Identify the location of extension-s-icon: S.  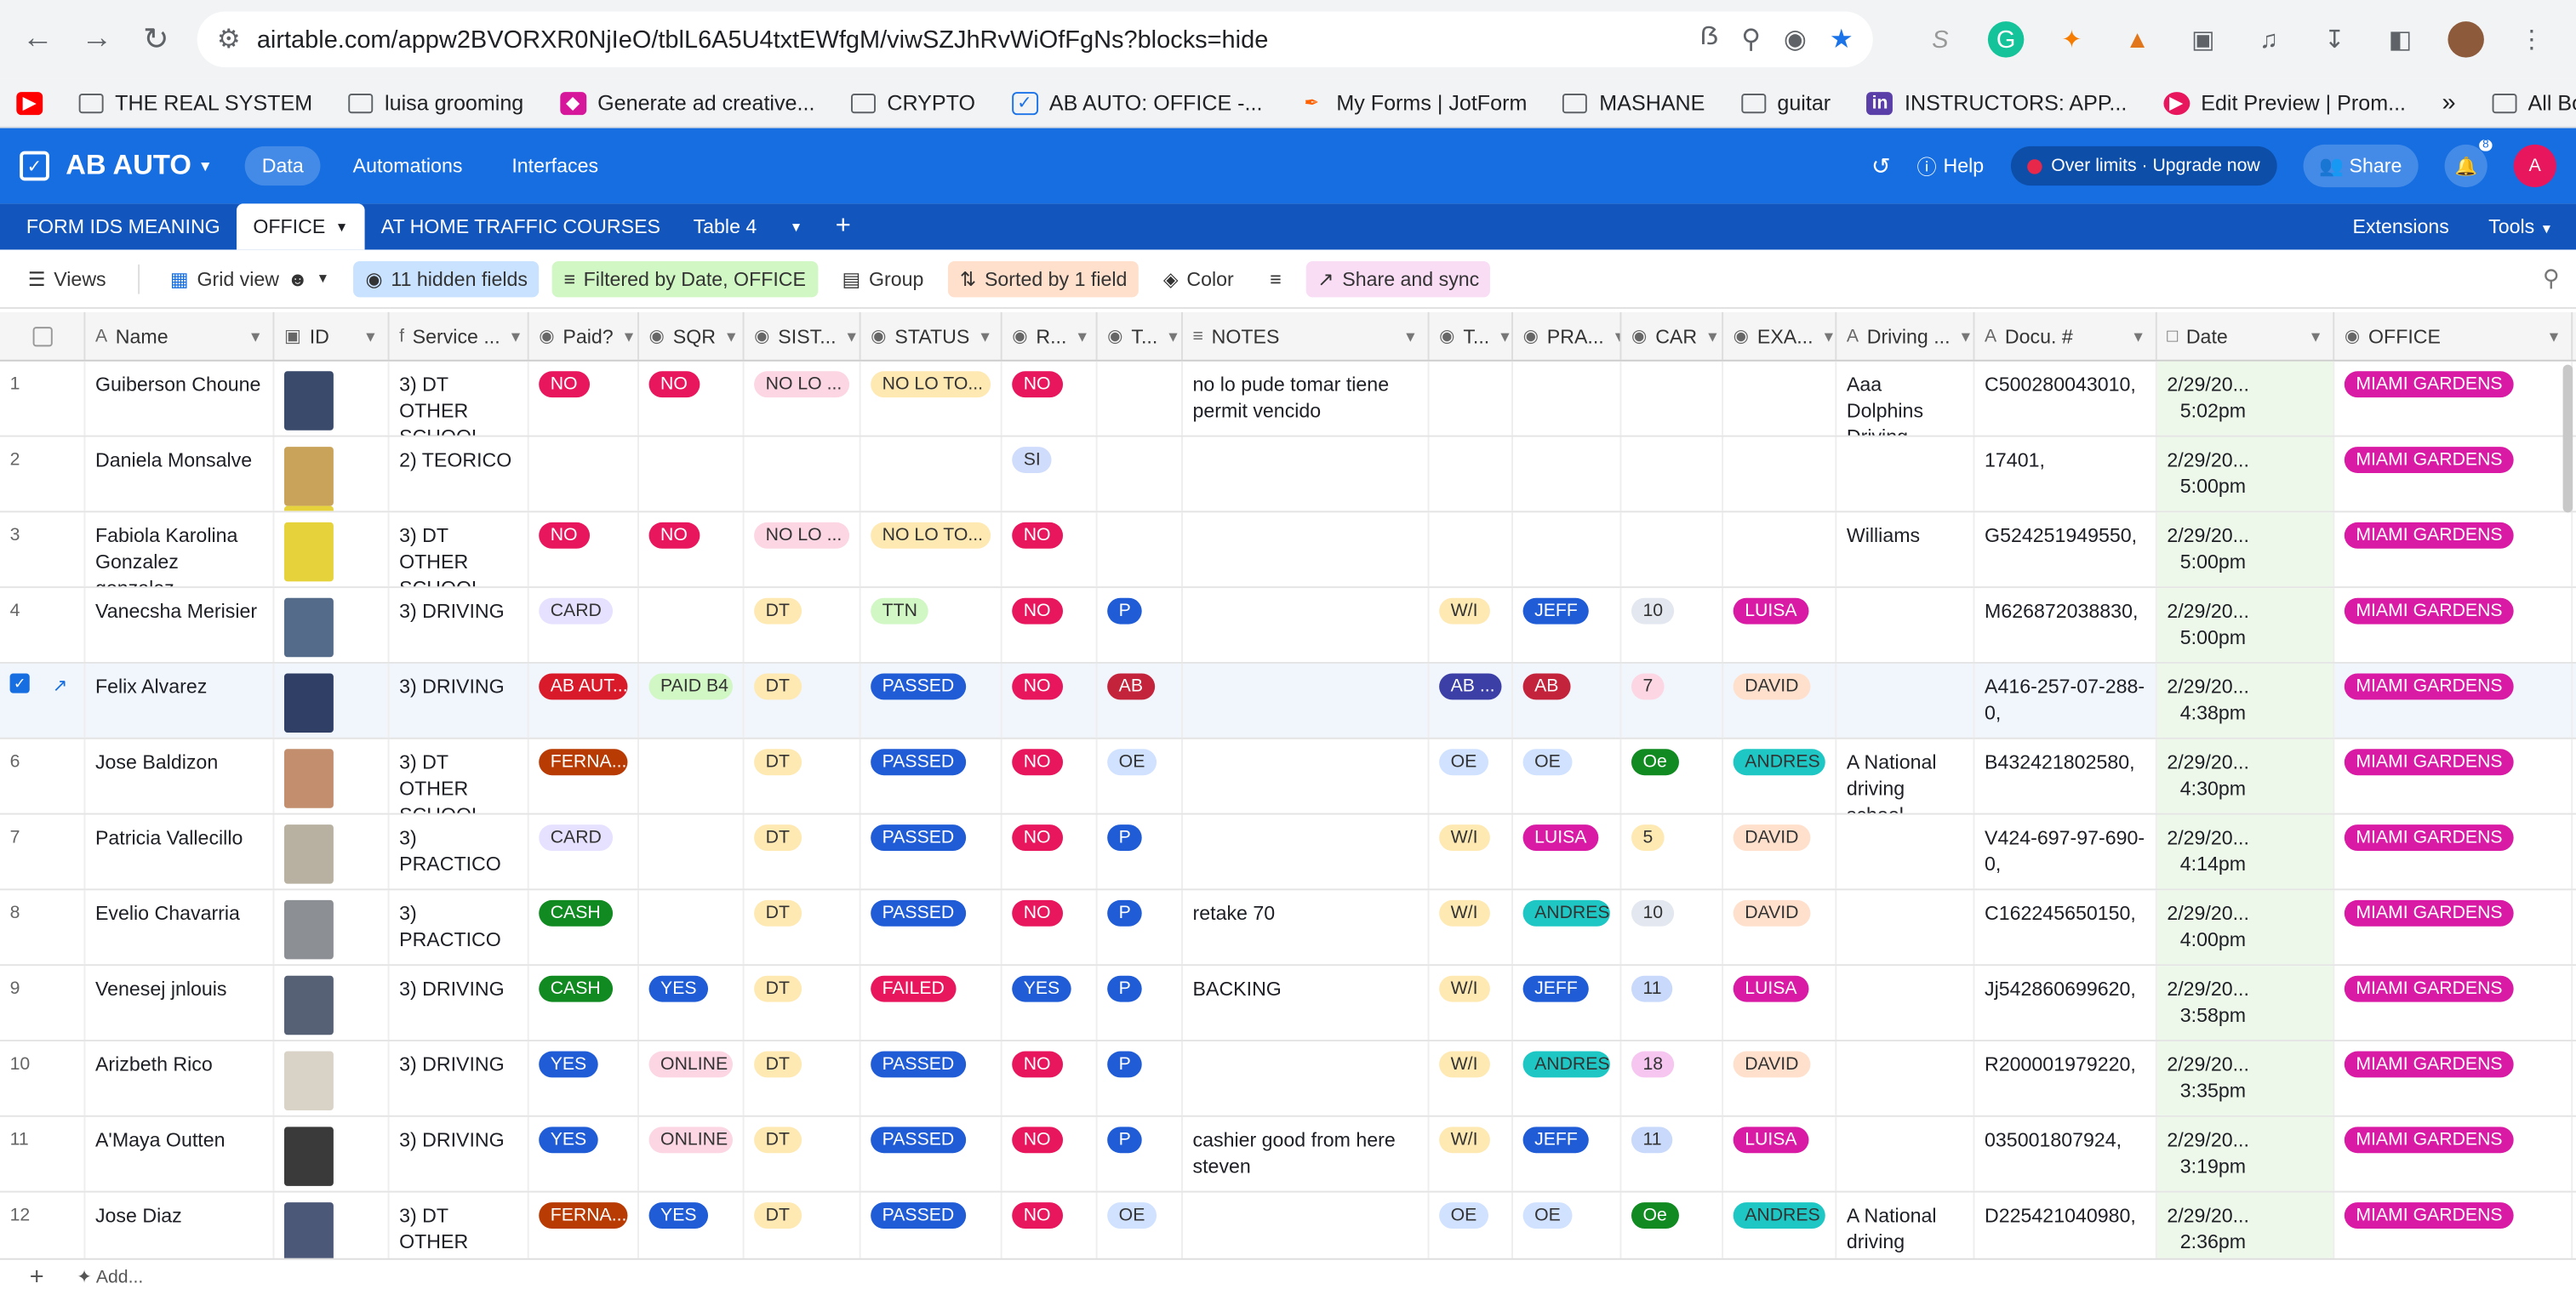
(1940, 39).